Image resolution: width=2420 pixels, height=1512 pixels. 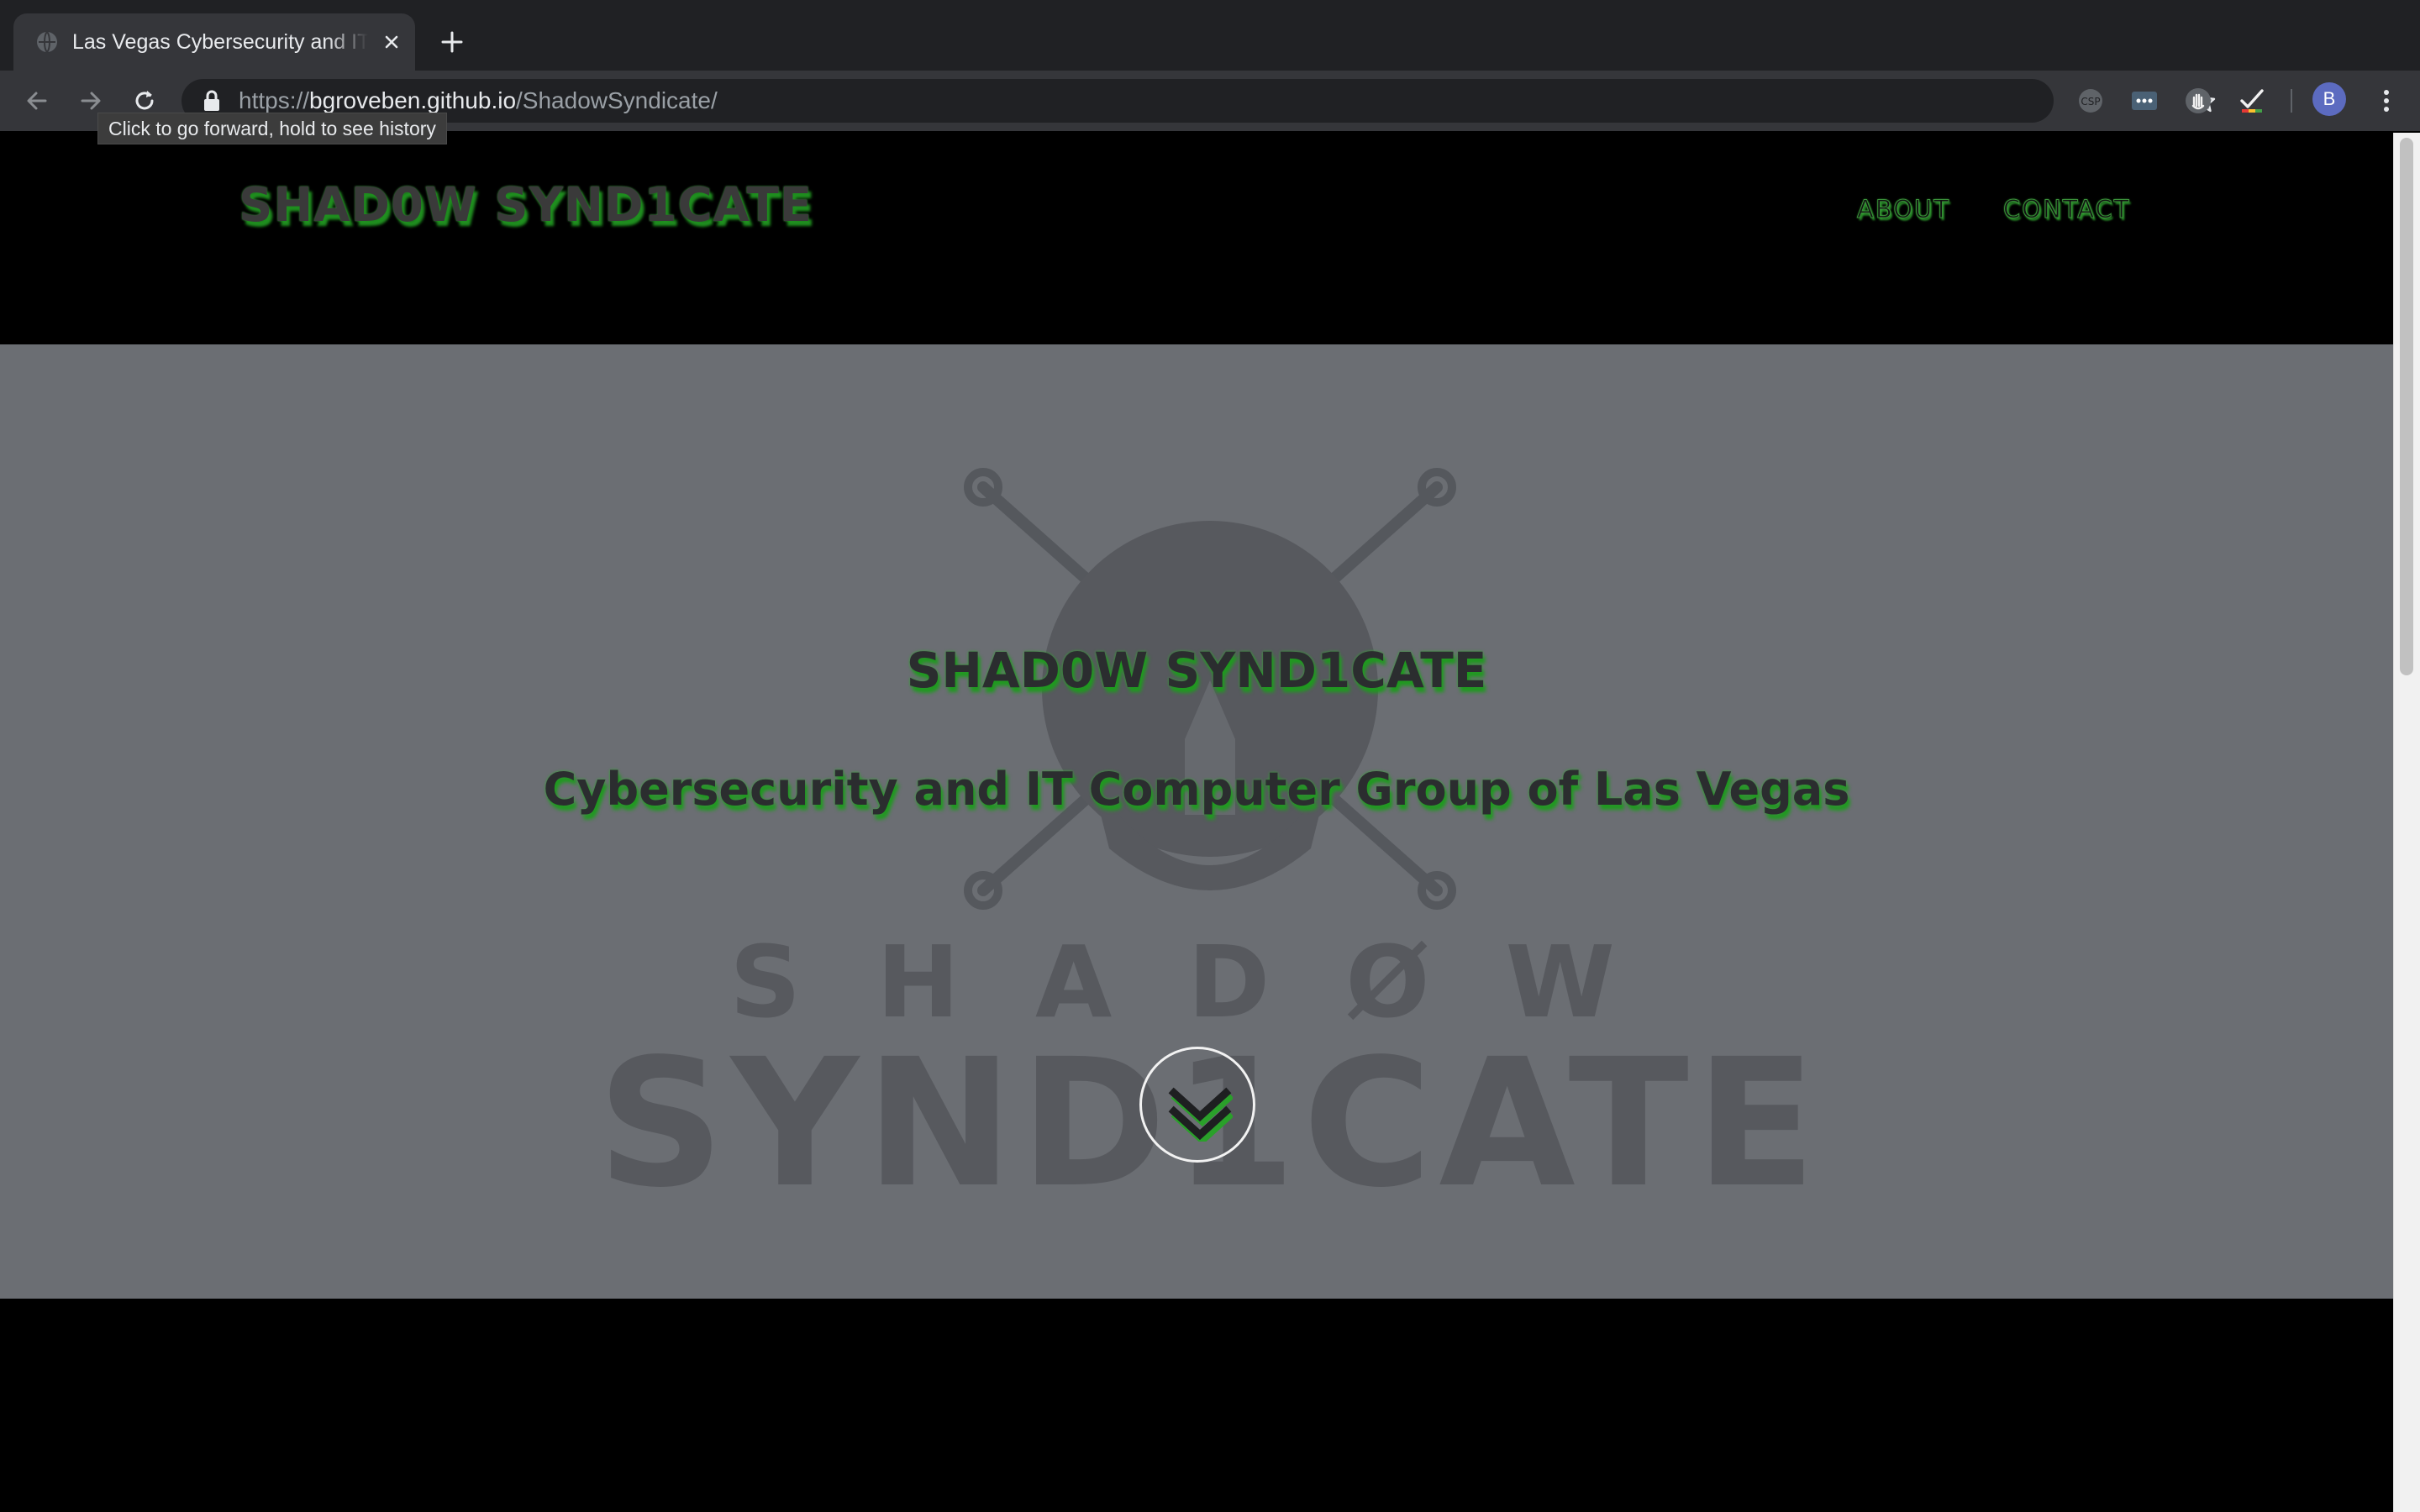 I want to click on extension-eye-icon: CSP, so click(x=2090, y=101).